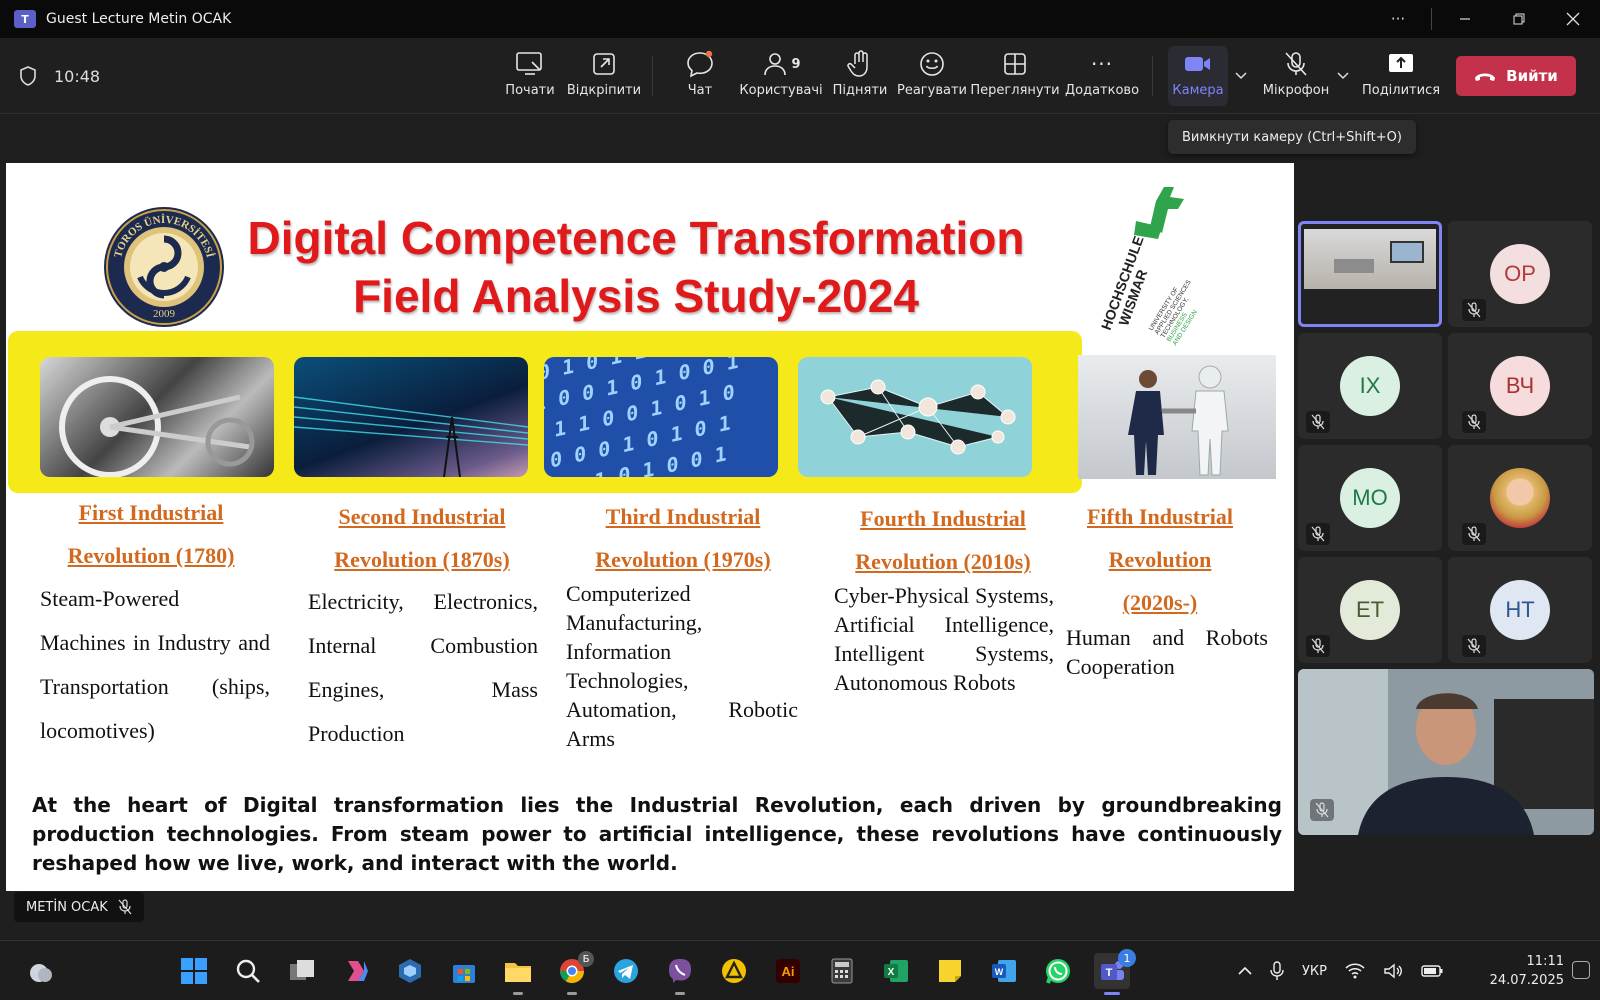  I want to click on presenter-name-tag: METİN OCAK, so click(79, 907).